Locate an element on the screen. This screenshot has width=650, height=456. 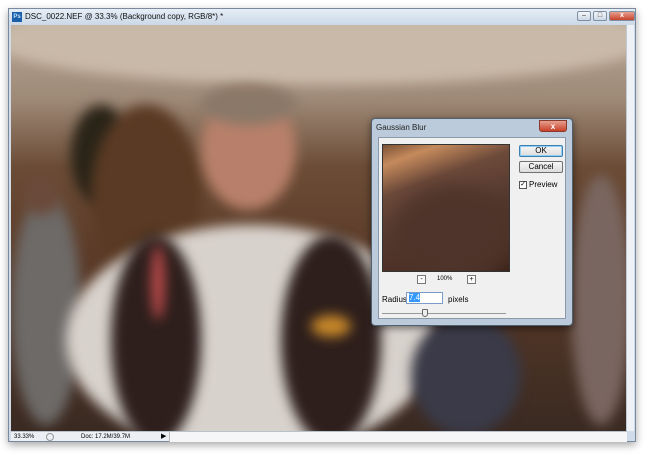
radius-input: 7.4 is located at coordinates (424, 298).